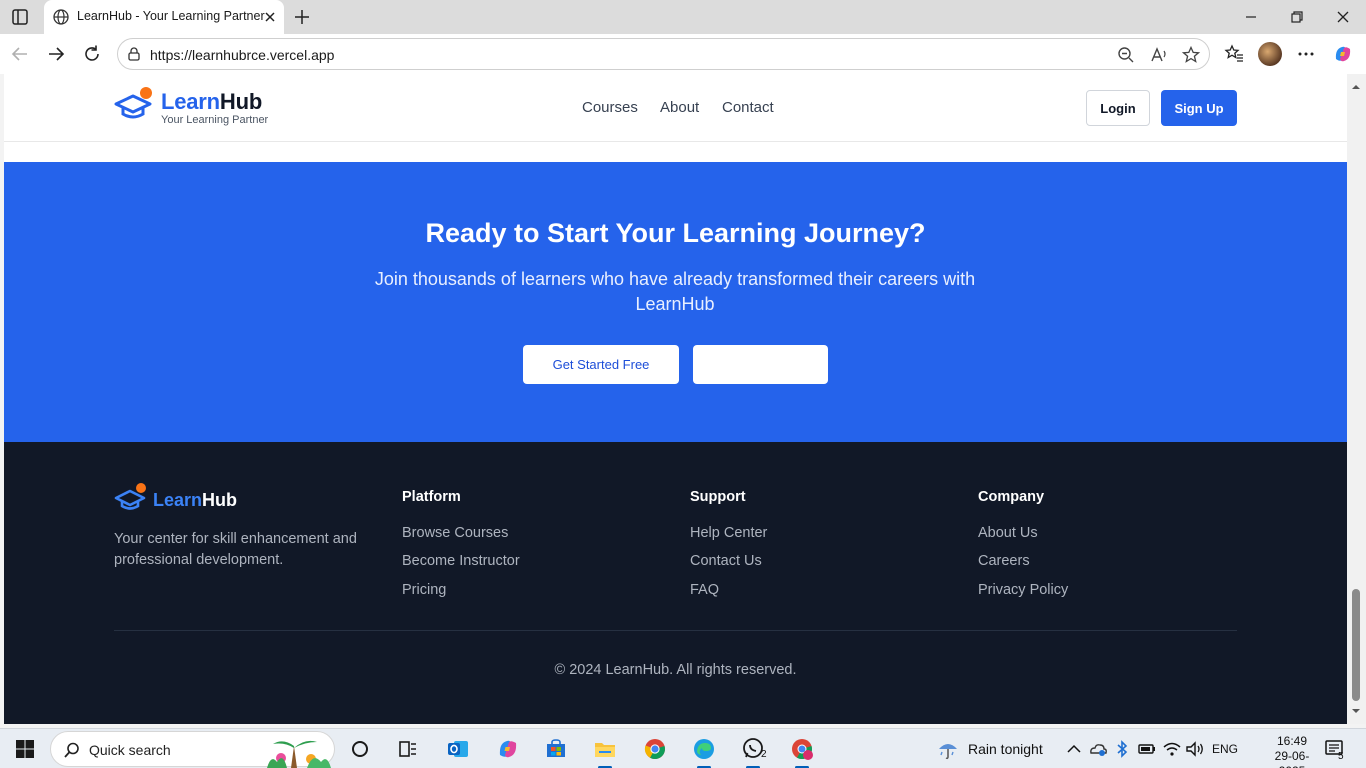 This screenshot has height=768, width=1366. I want to click on taskbar-search: Quick search, so click(192, 749).